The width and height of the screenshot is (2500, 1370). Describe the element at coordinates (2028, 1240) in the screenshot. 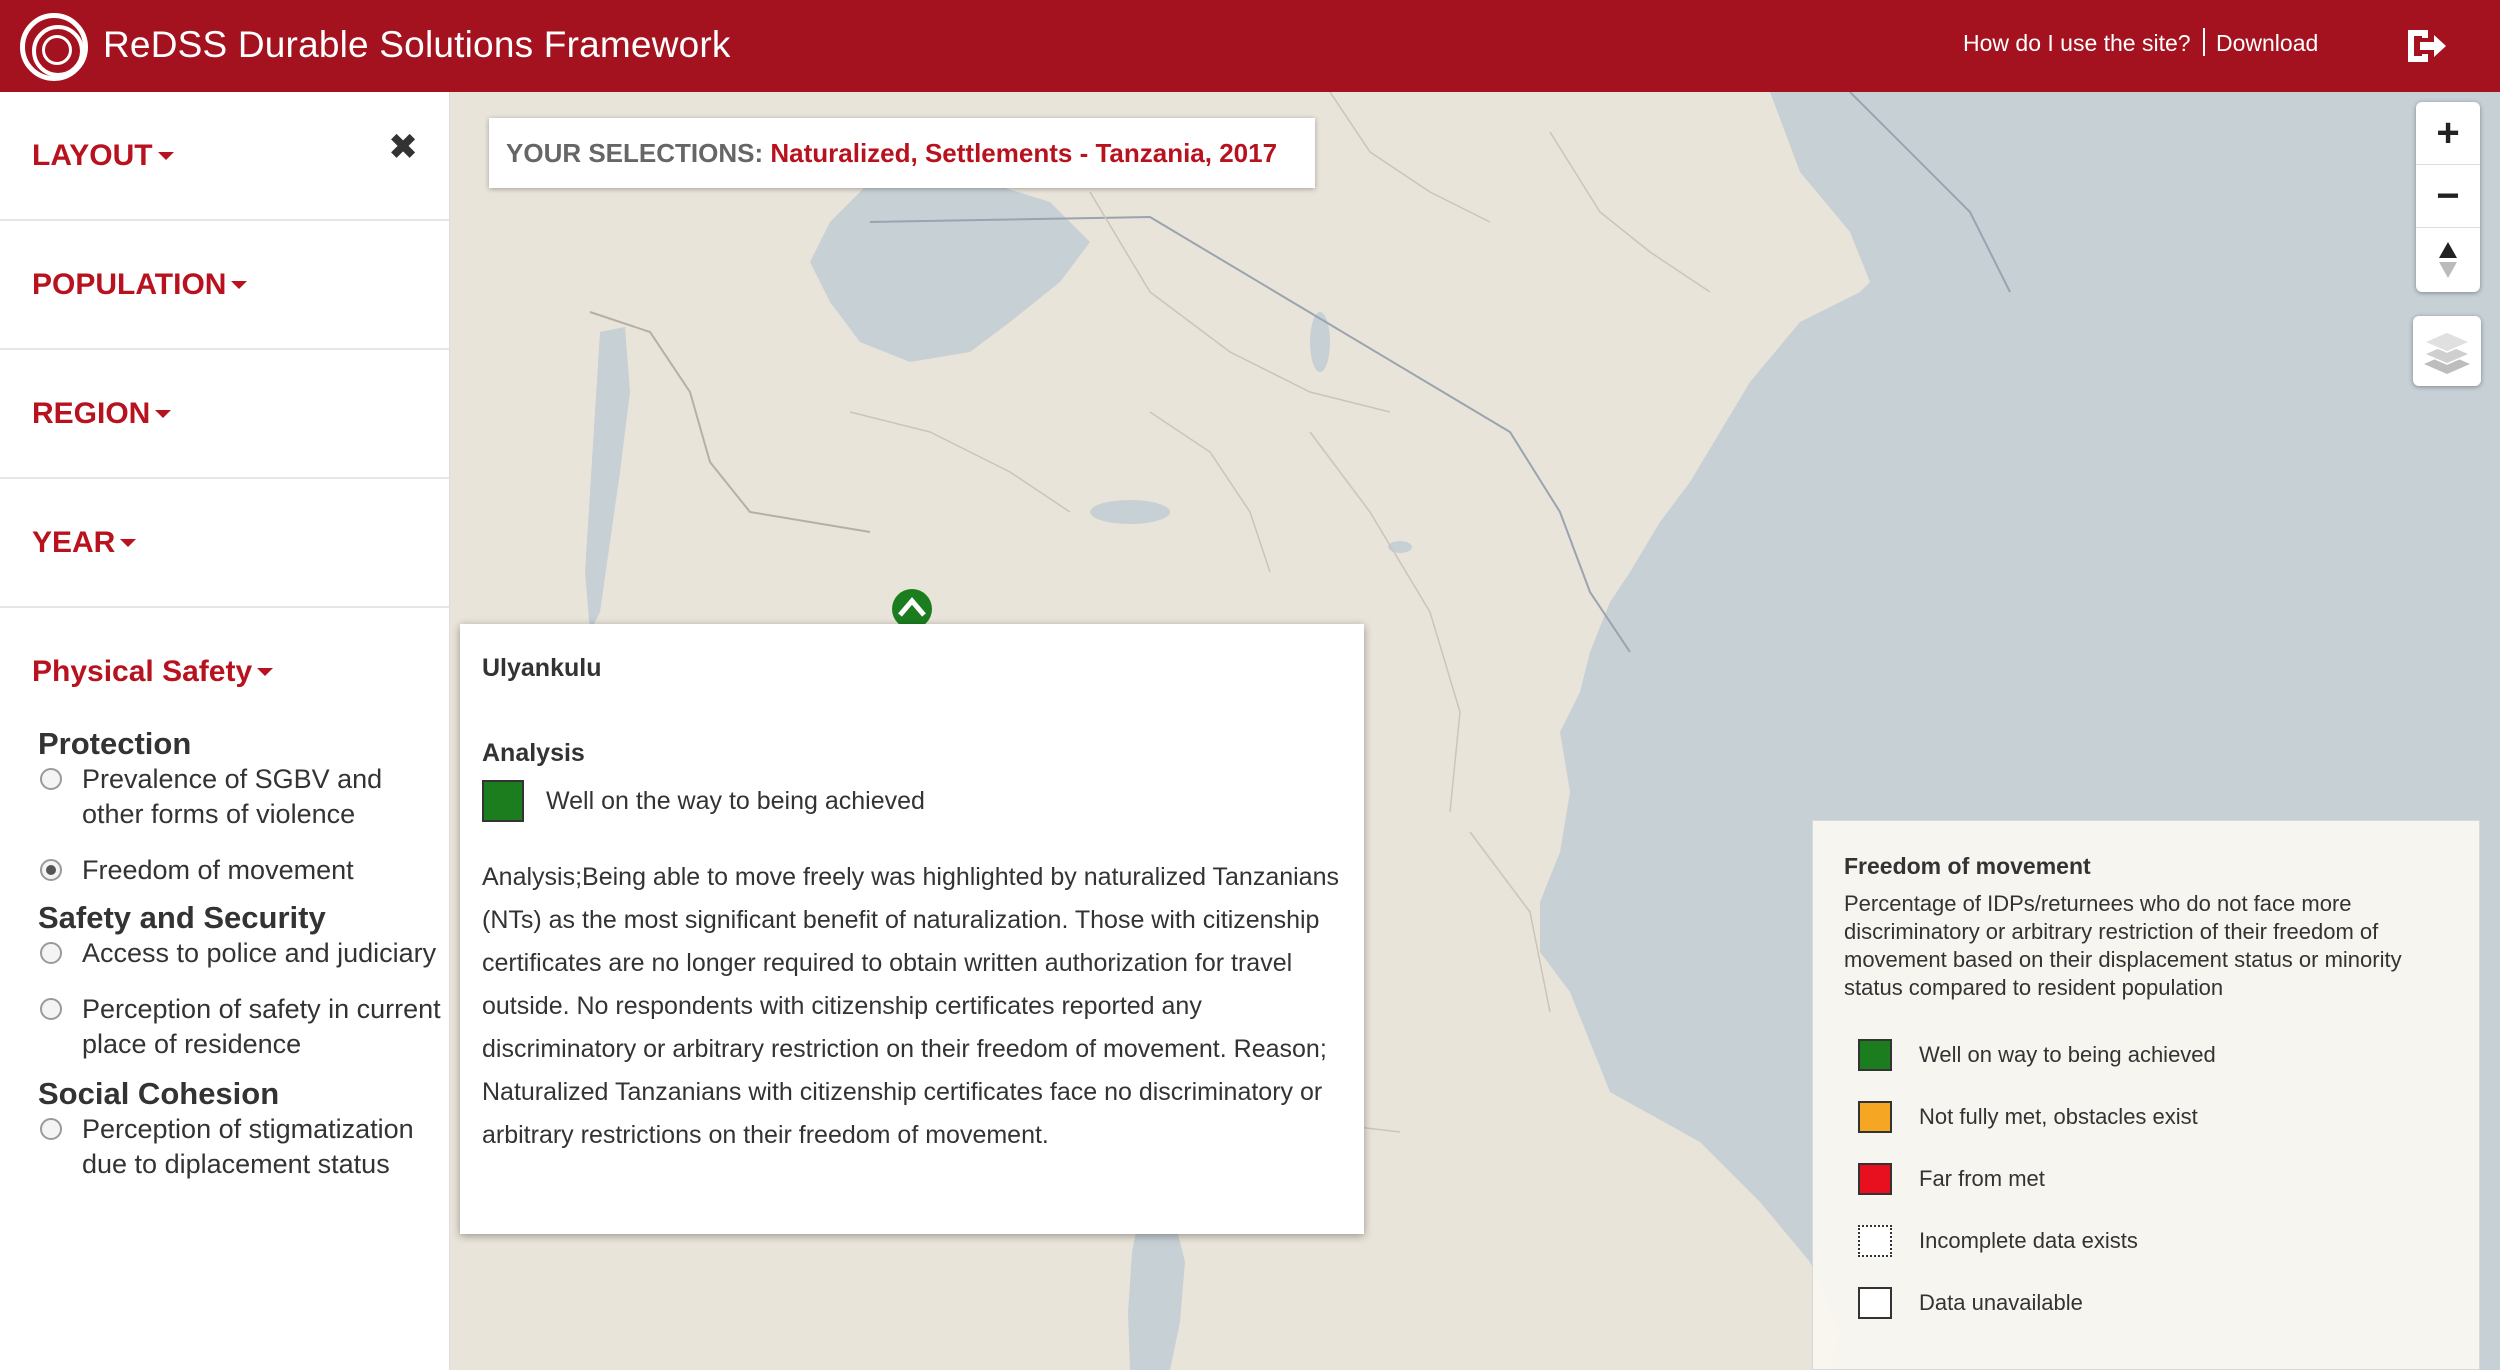

I see `legend-label: Incomplete data exists` at that location.